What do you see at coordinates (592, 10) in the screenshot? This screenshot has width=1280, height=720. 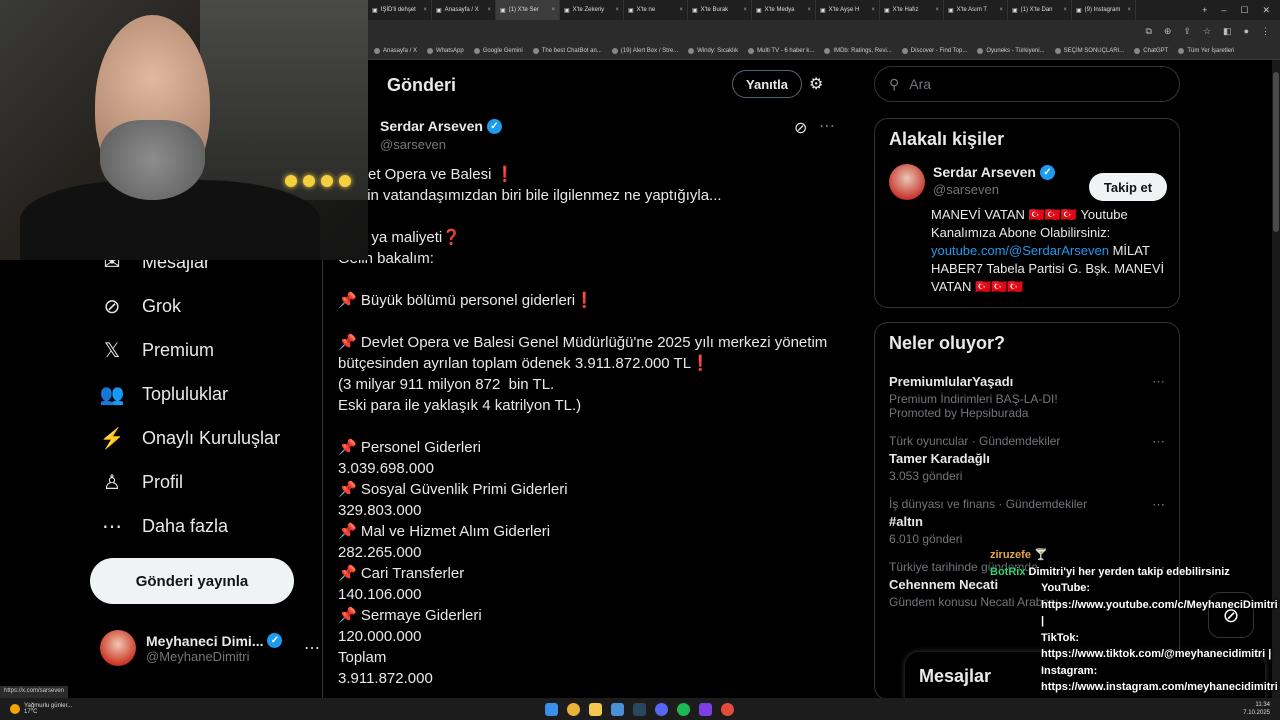 I see `browser-tab: ▣ X'te Zekeriy ×` at bounding box center [592, 10].